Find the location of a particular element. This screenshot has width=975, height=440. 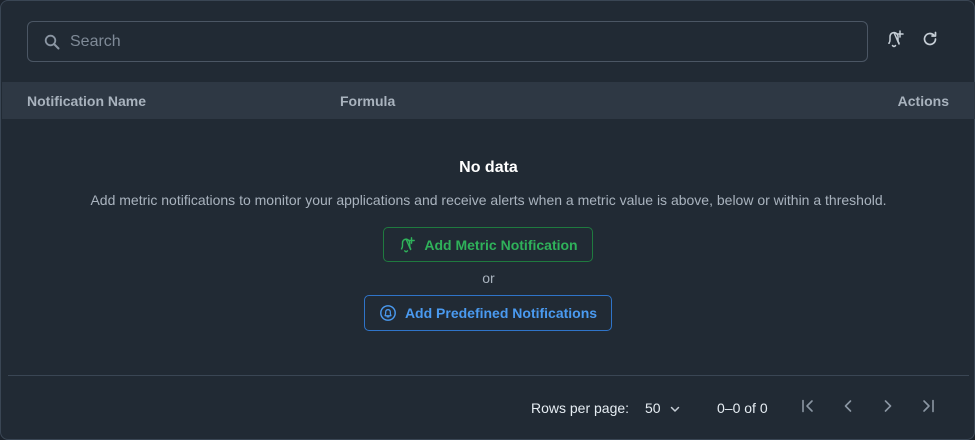

first-page-icon is located at coordinates (808, 408).